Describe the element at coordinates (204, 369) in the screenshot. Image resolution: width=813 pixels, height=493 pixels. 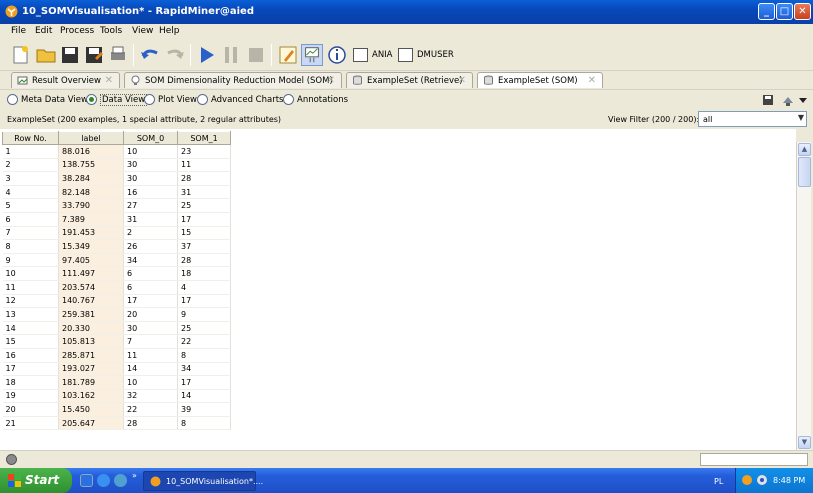
I see `cell-som1: 34` at that location.